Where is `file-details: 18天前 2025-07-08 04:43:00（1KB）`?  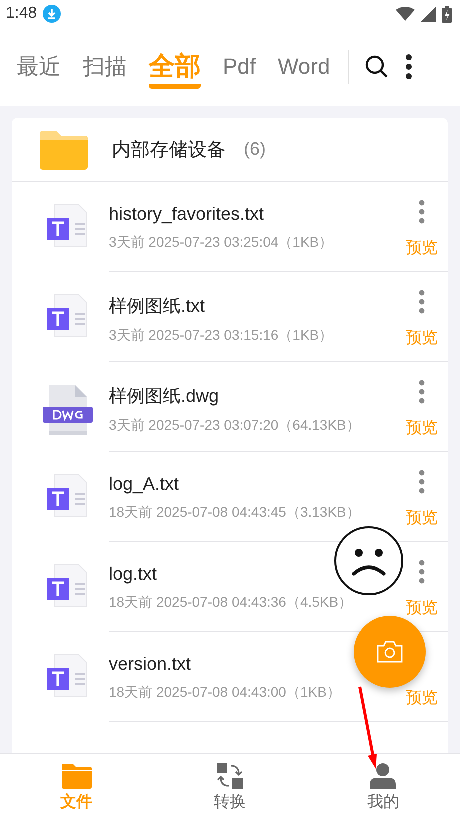
file-details: 18天前 2025-07-08 04:43:00（1KB） is located at coordinates (225, 693).